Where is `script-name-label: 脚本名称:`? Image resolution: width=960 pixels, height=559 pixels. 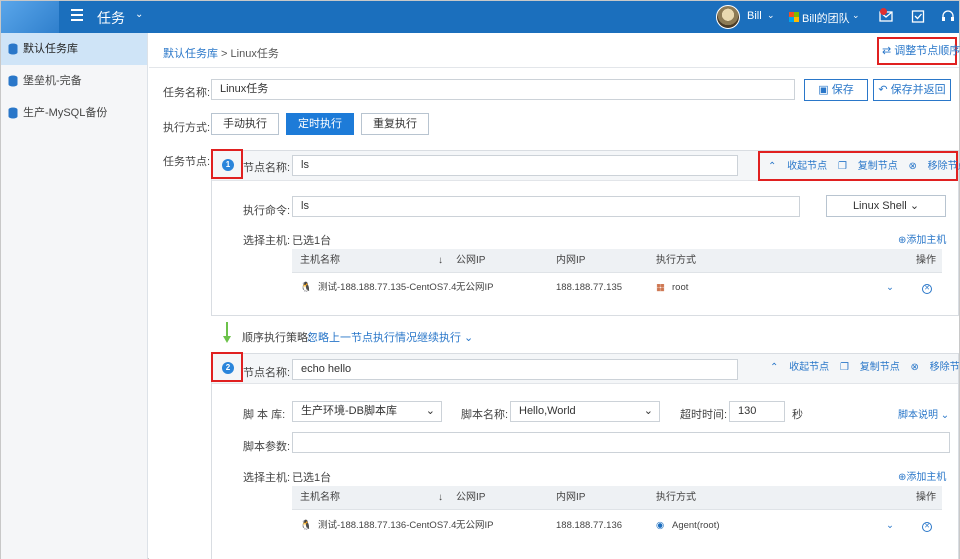 script-name-label: 脚本名称: is located at coordinates (485, 415).